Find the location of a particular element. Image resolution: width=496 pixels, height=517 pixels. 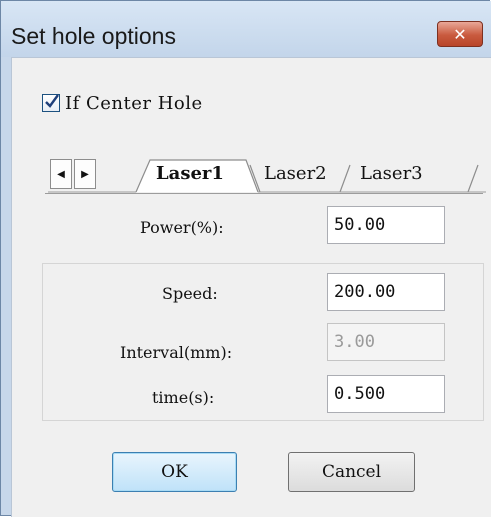

center-hole-checkbox is located at coordinates (51, 103).